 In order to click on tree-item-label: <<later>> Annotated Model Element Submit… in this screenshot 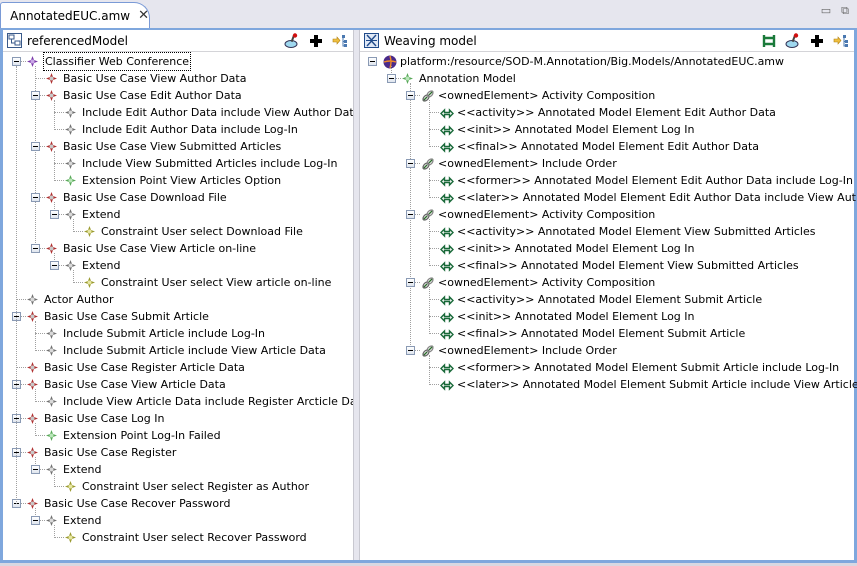, I will do `click(657, 384)`.